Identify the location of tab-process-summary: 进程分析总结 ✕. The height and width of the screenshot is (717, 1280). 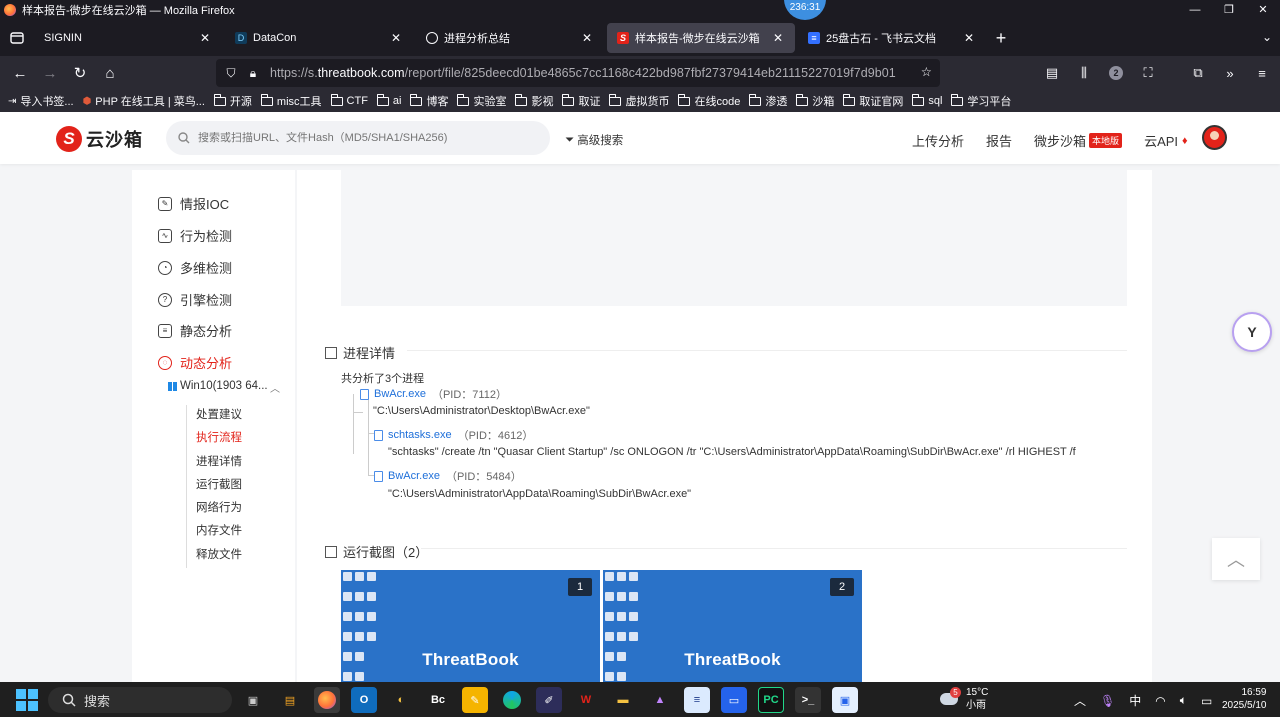
(510, 38).